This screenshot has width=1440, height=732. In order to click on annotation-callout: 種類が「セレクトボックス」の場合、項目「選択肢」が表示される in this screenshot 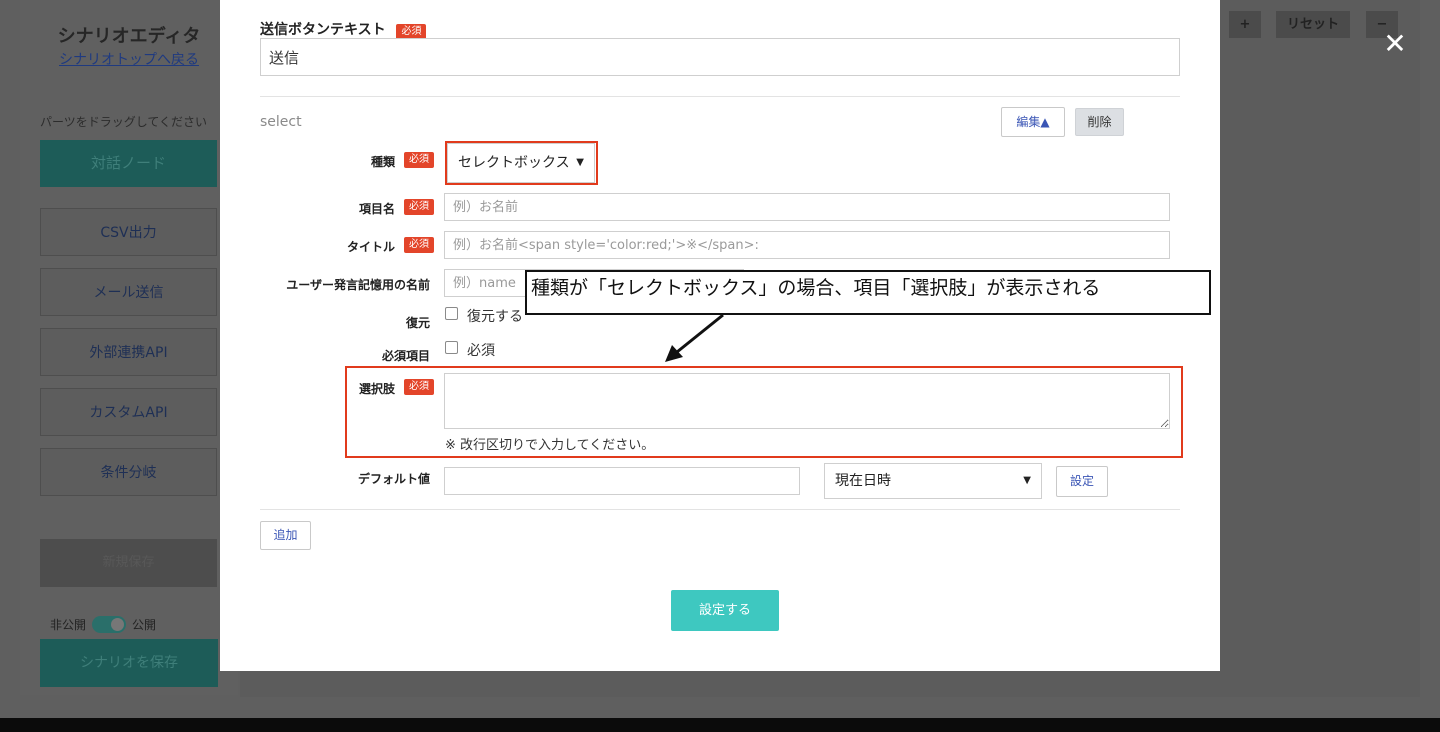, I will do `click(868, 292)`.